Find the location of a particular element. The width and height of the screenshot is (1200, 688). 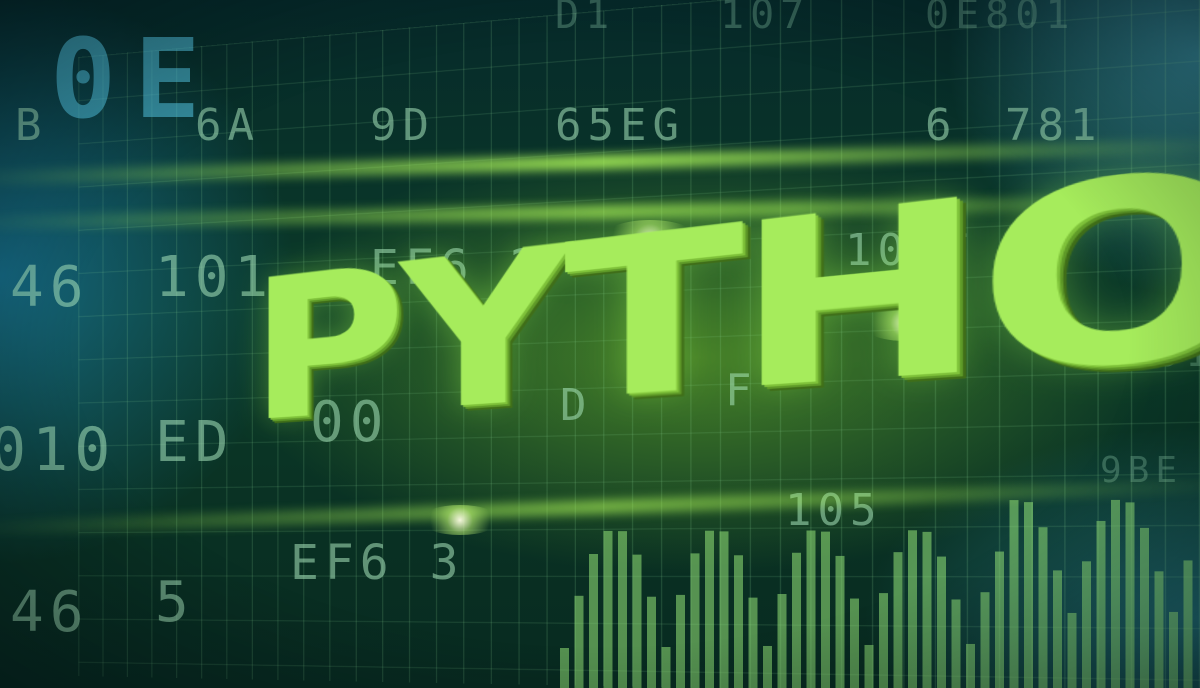

bg-code: 65EG is located at coordinates (620, 125).